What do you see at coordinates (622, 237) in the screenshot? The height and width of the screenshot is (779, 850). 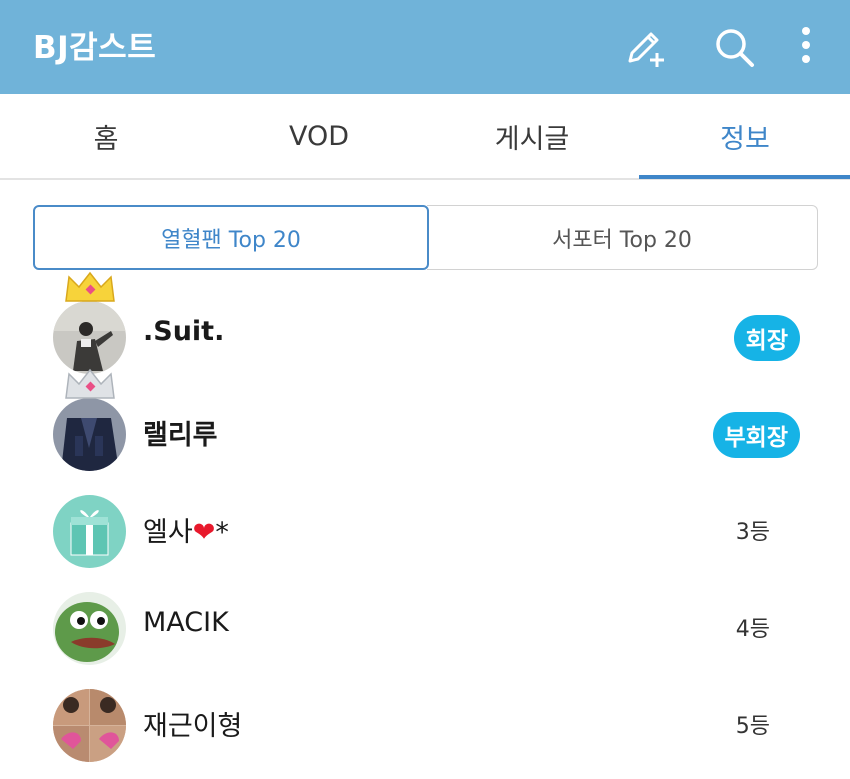 I see `segment-top-supporters: 서포터 Top 20` at bounding box center [622, 237].